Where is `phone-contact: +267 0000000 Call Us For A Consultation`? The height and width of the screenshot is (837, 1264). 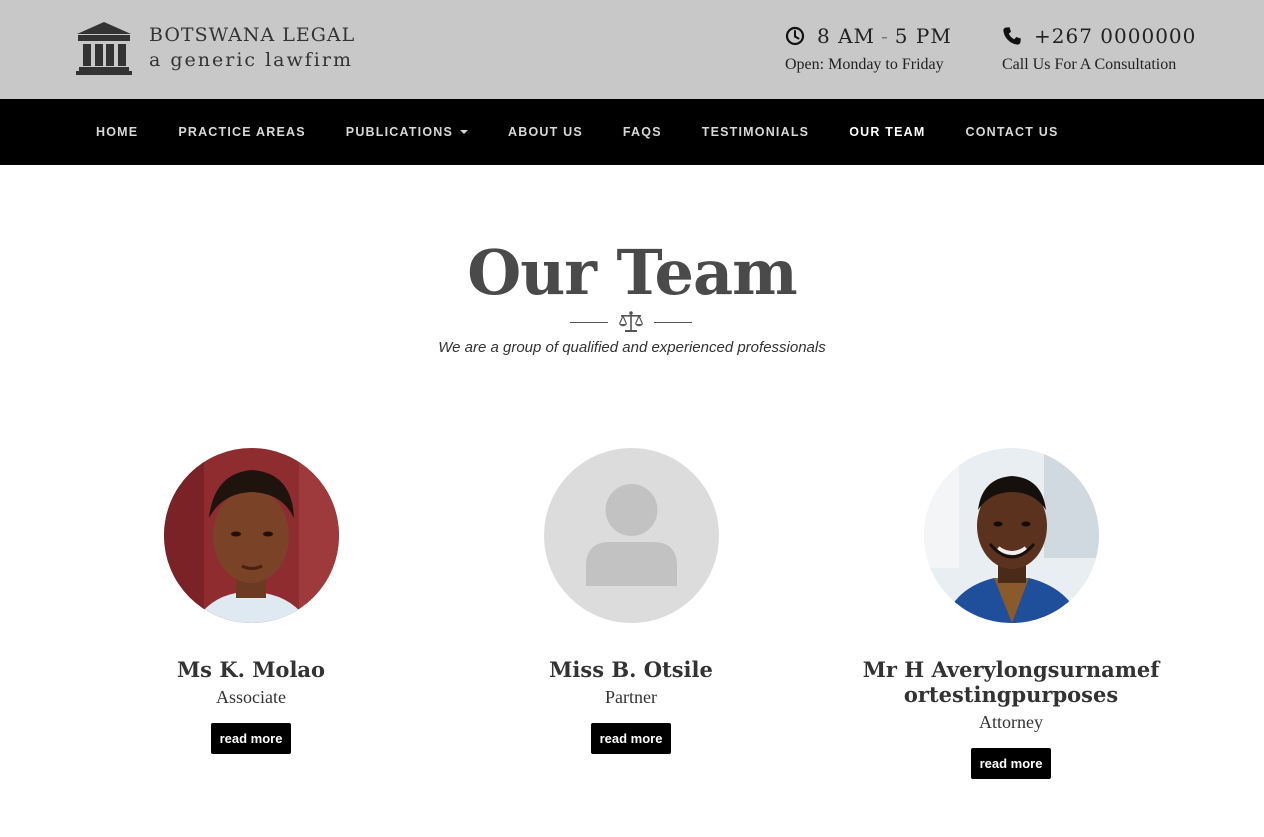 phone-contact: +267 0000000 Call Us For A Consultation is located at coordinates (1099, 48).